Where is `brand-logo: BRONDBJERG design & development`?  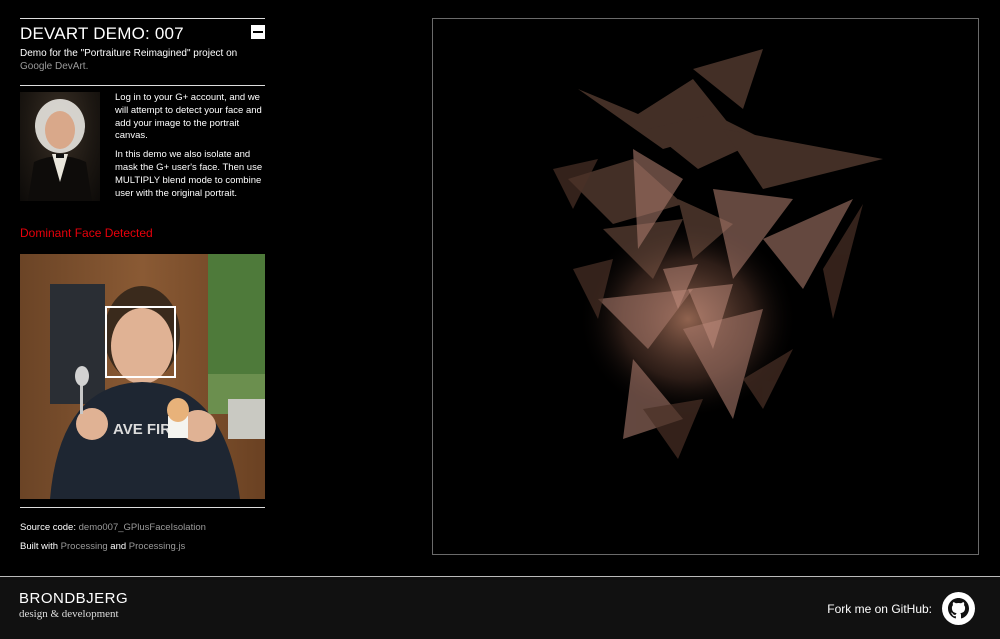 brand-logo: BRONDBJERG design & development is located at coordinates (73, 606).